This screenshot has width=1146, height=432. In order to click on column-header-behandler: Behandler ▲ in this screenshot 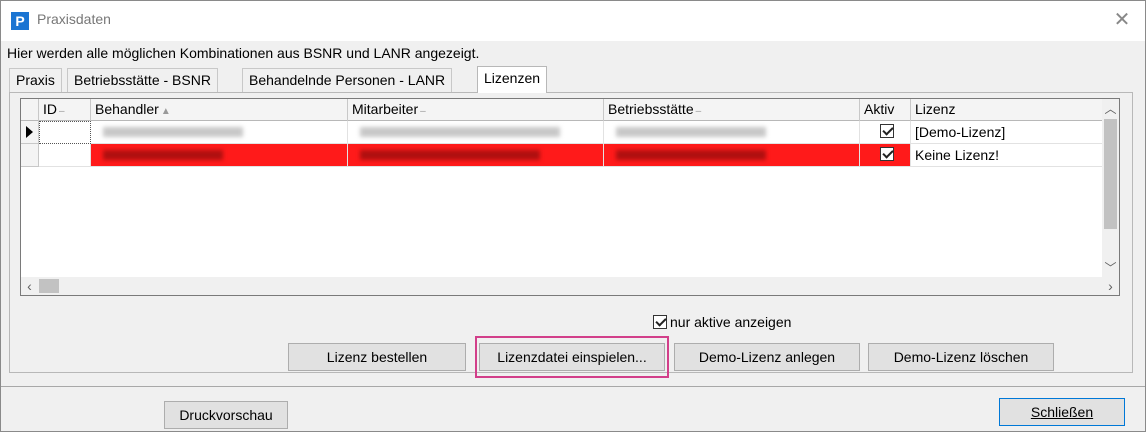, I will do `click(219, 110)`.